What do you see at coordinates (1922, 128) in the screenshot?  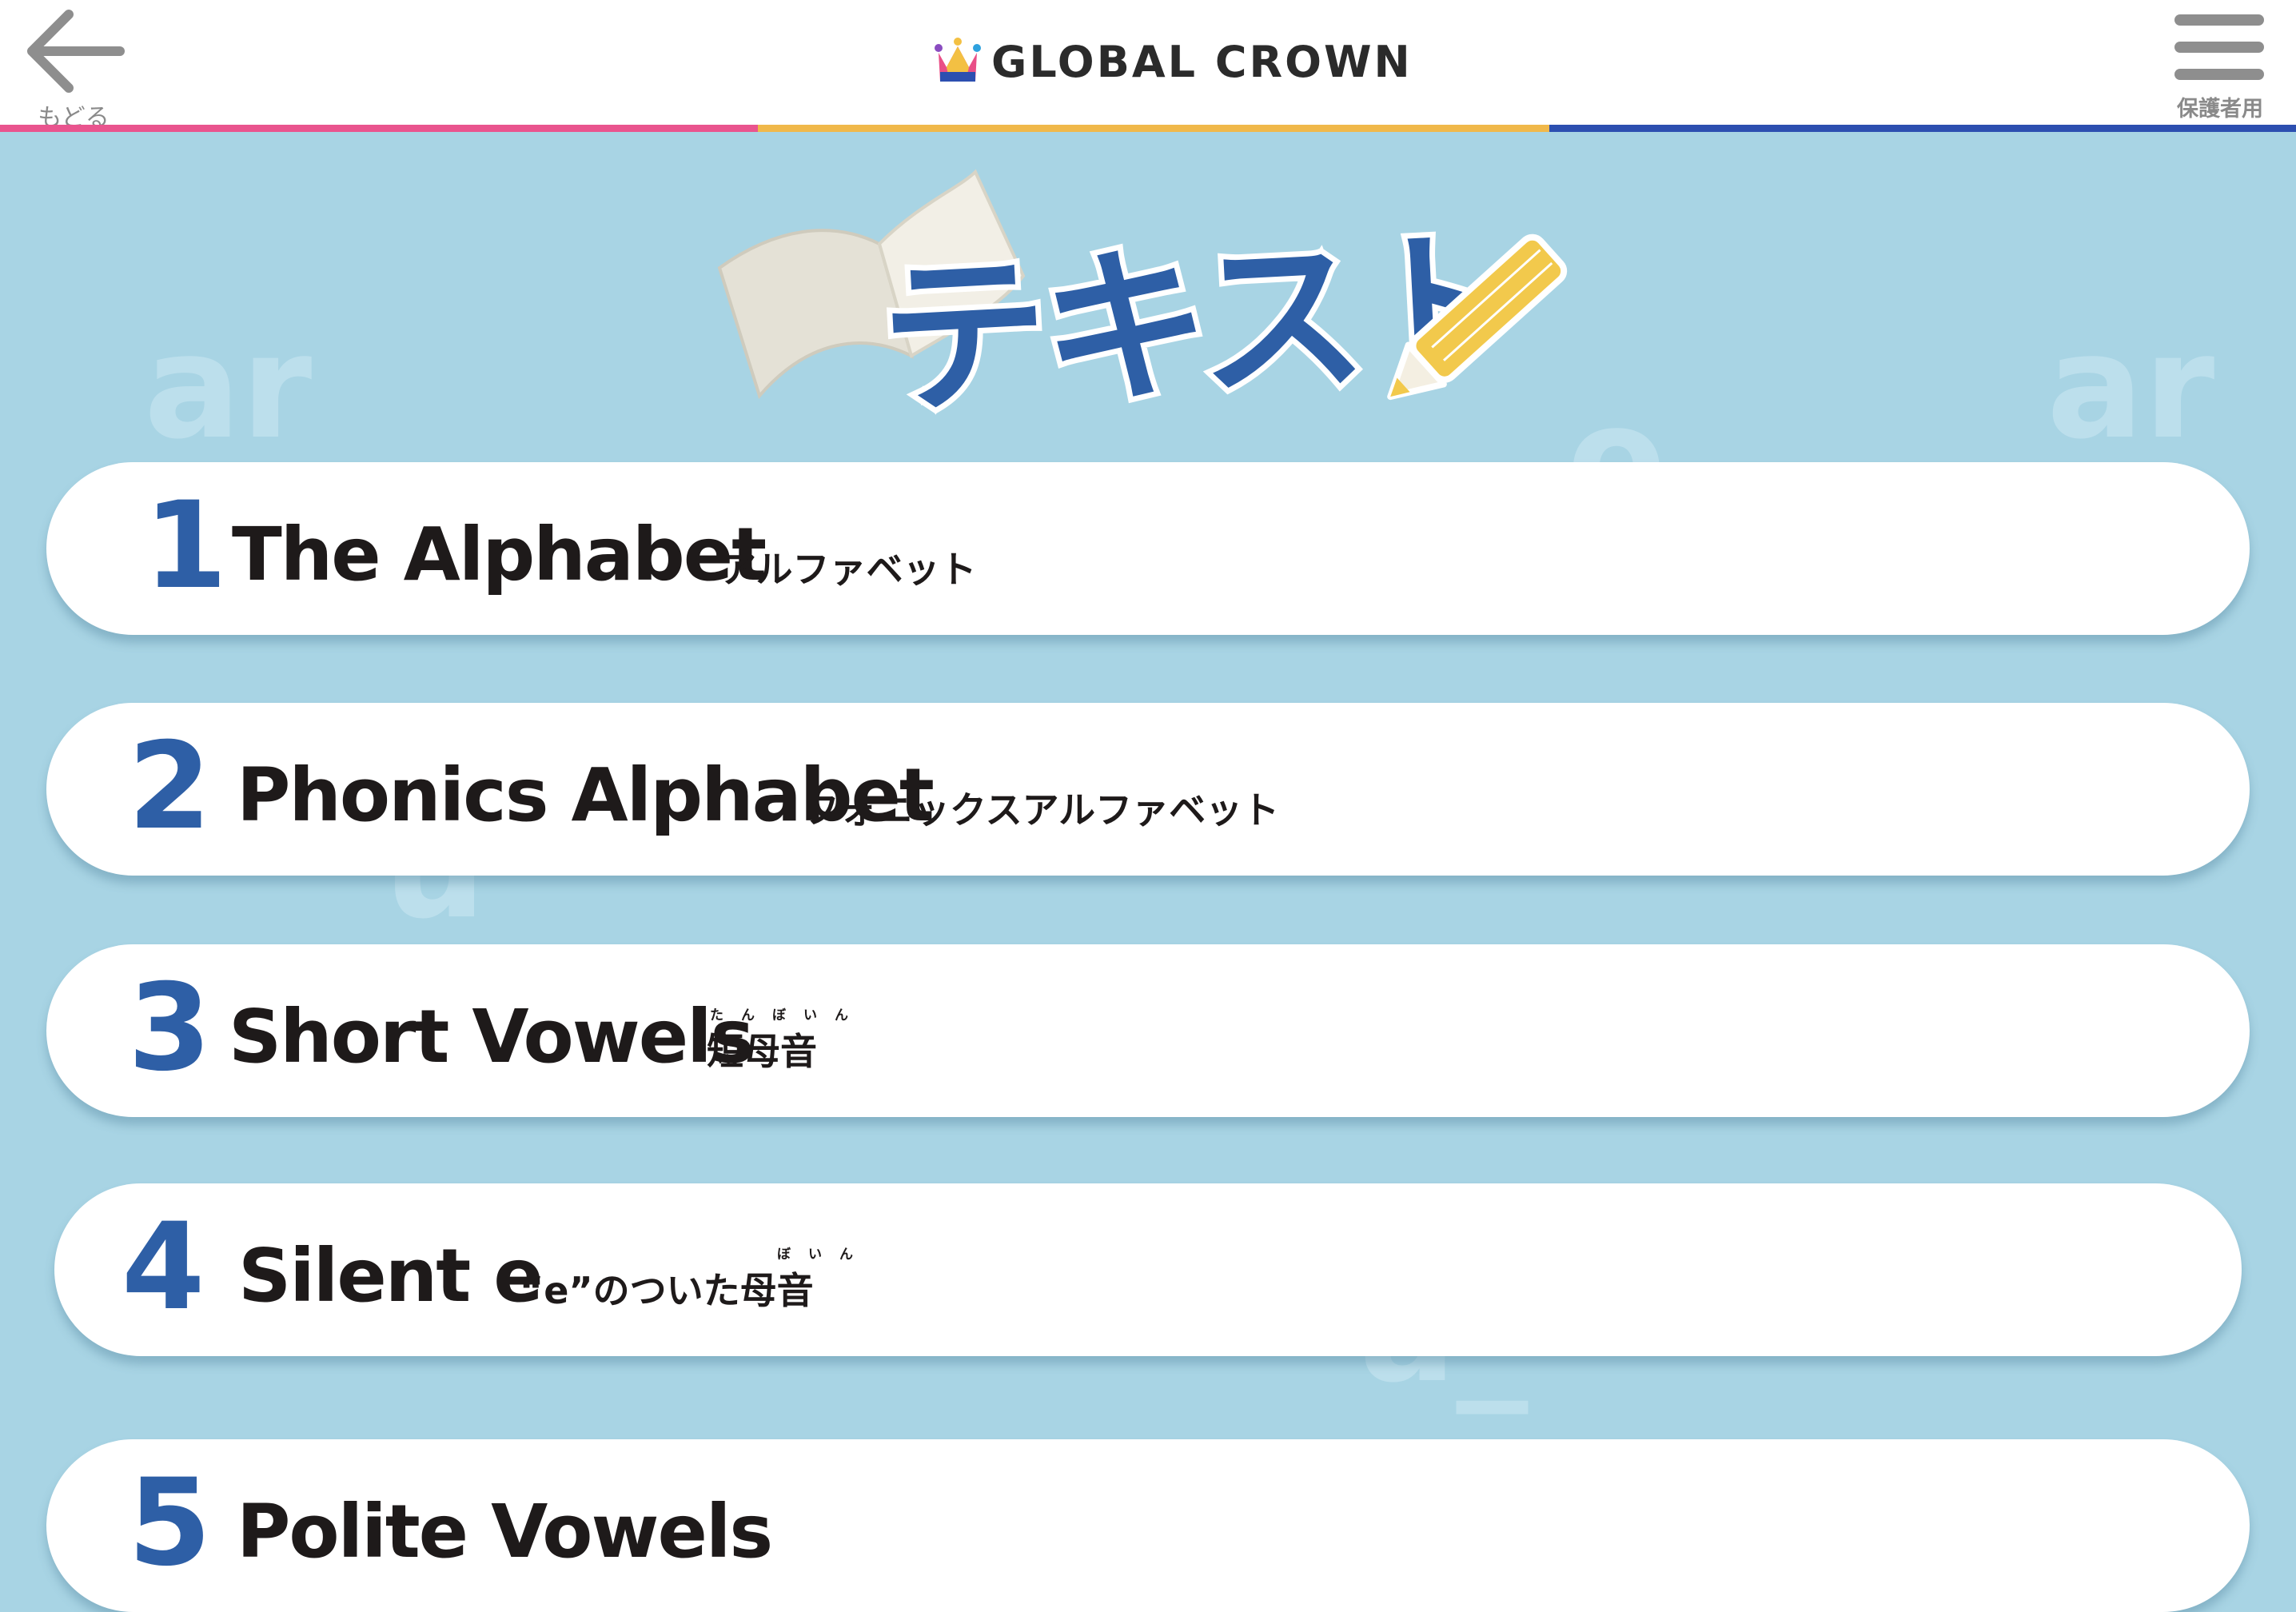 I see `header-color-bar-blue` at bounding box center [1922, 128].